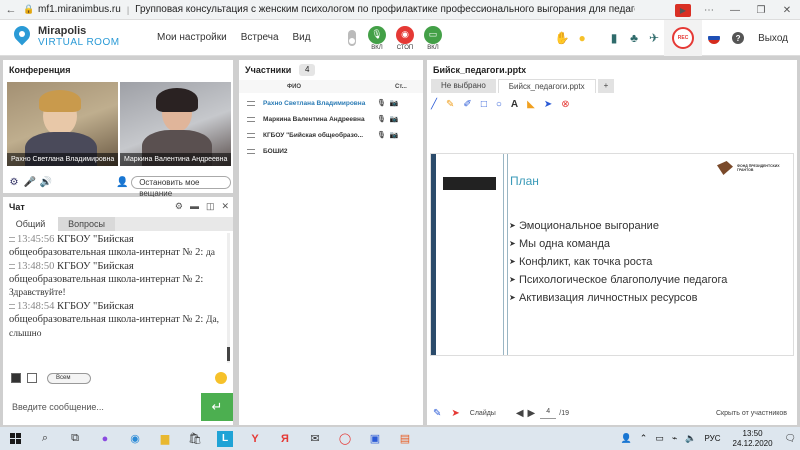 Image resolution: width=800 pixels, height=450 pixels. Describe the element at coordinates (217, 407) in the screenshot. I see `send-button: ↵` at that location.